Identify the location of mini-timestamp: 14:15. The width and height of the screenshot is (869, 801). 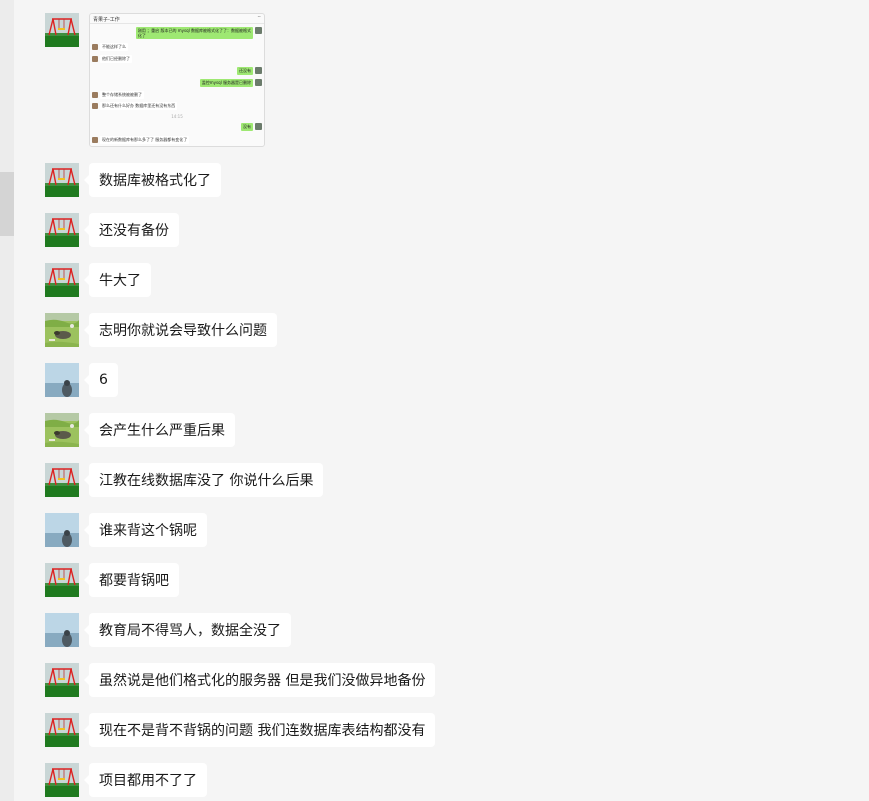
(177, 116).